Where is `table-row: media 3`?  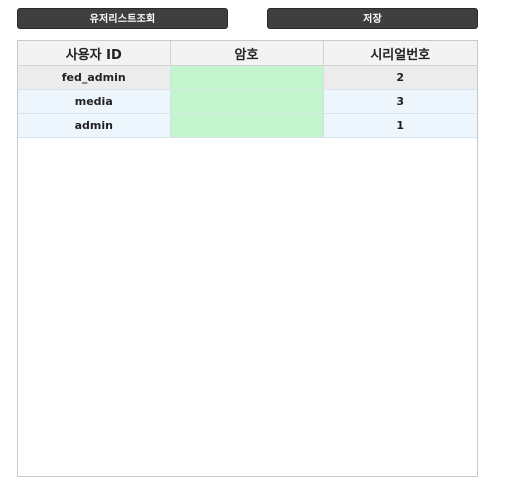 table-row: media 3 is located at coordinates (247, 101).